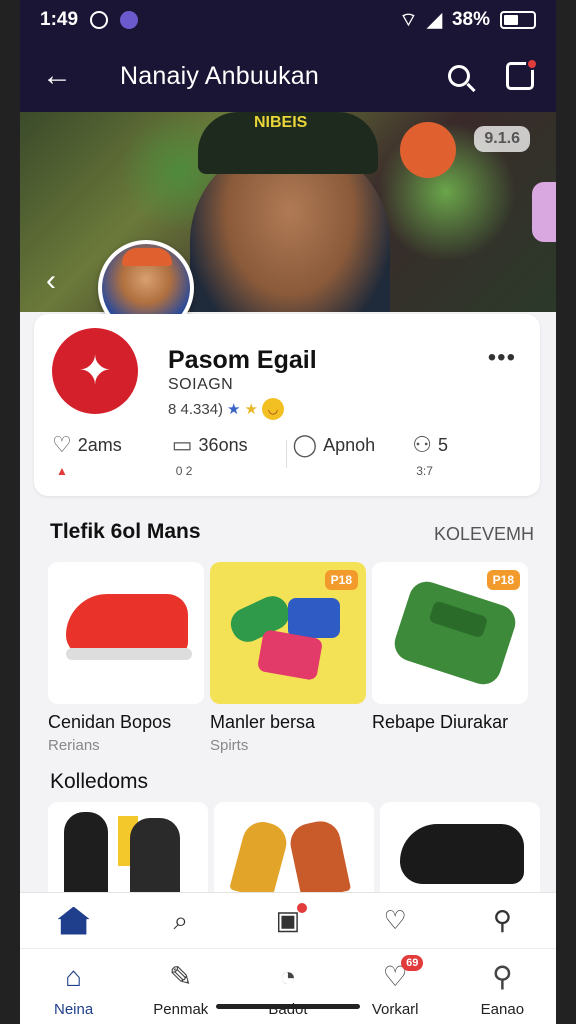 Image resolution: width=576 pixels, height=1024 pixels. Describe the element at coordinates (349, 444) in the screenshot. I see `stat-label: Apnoh` at that location.